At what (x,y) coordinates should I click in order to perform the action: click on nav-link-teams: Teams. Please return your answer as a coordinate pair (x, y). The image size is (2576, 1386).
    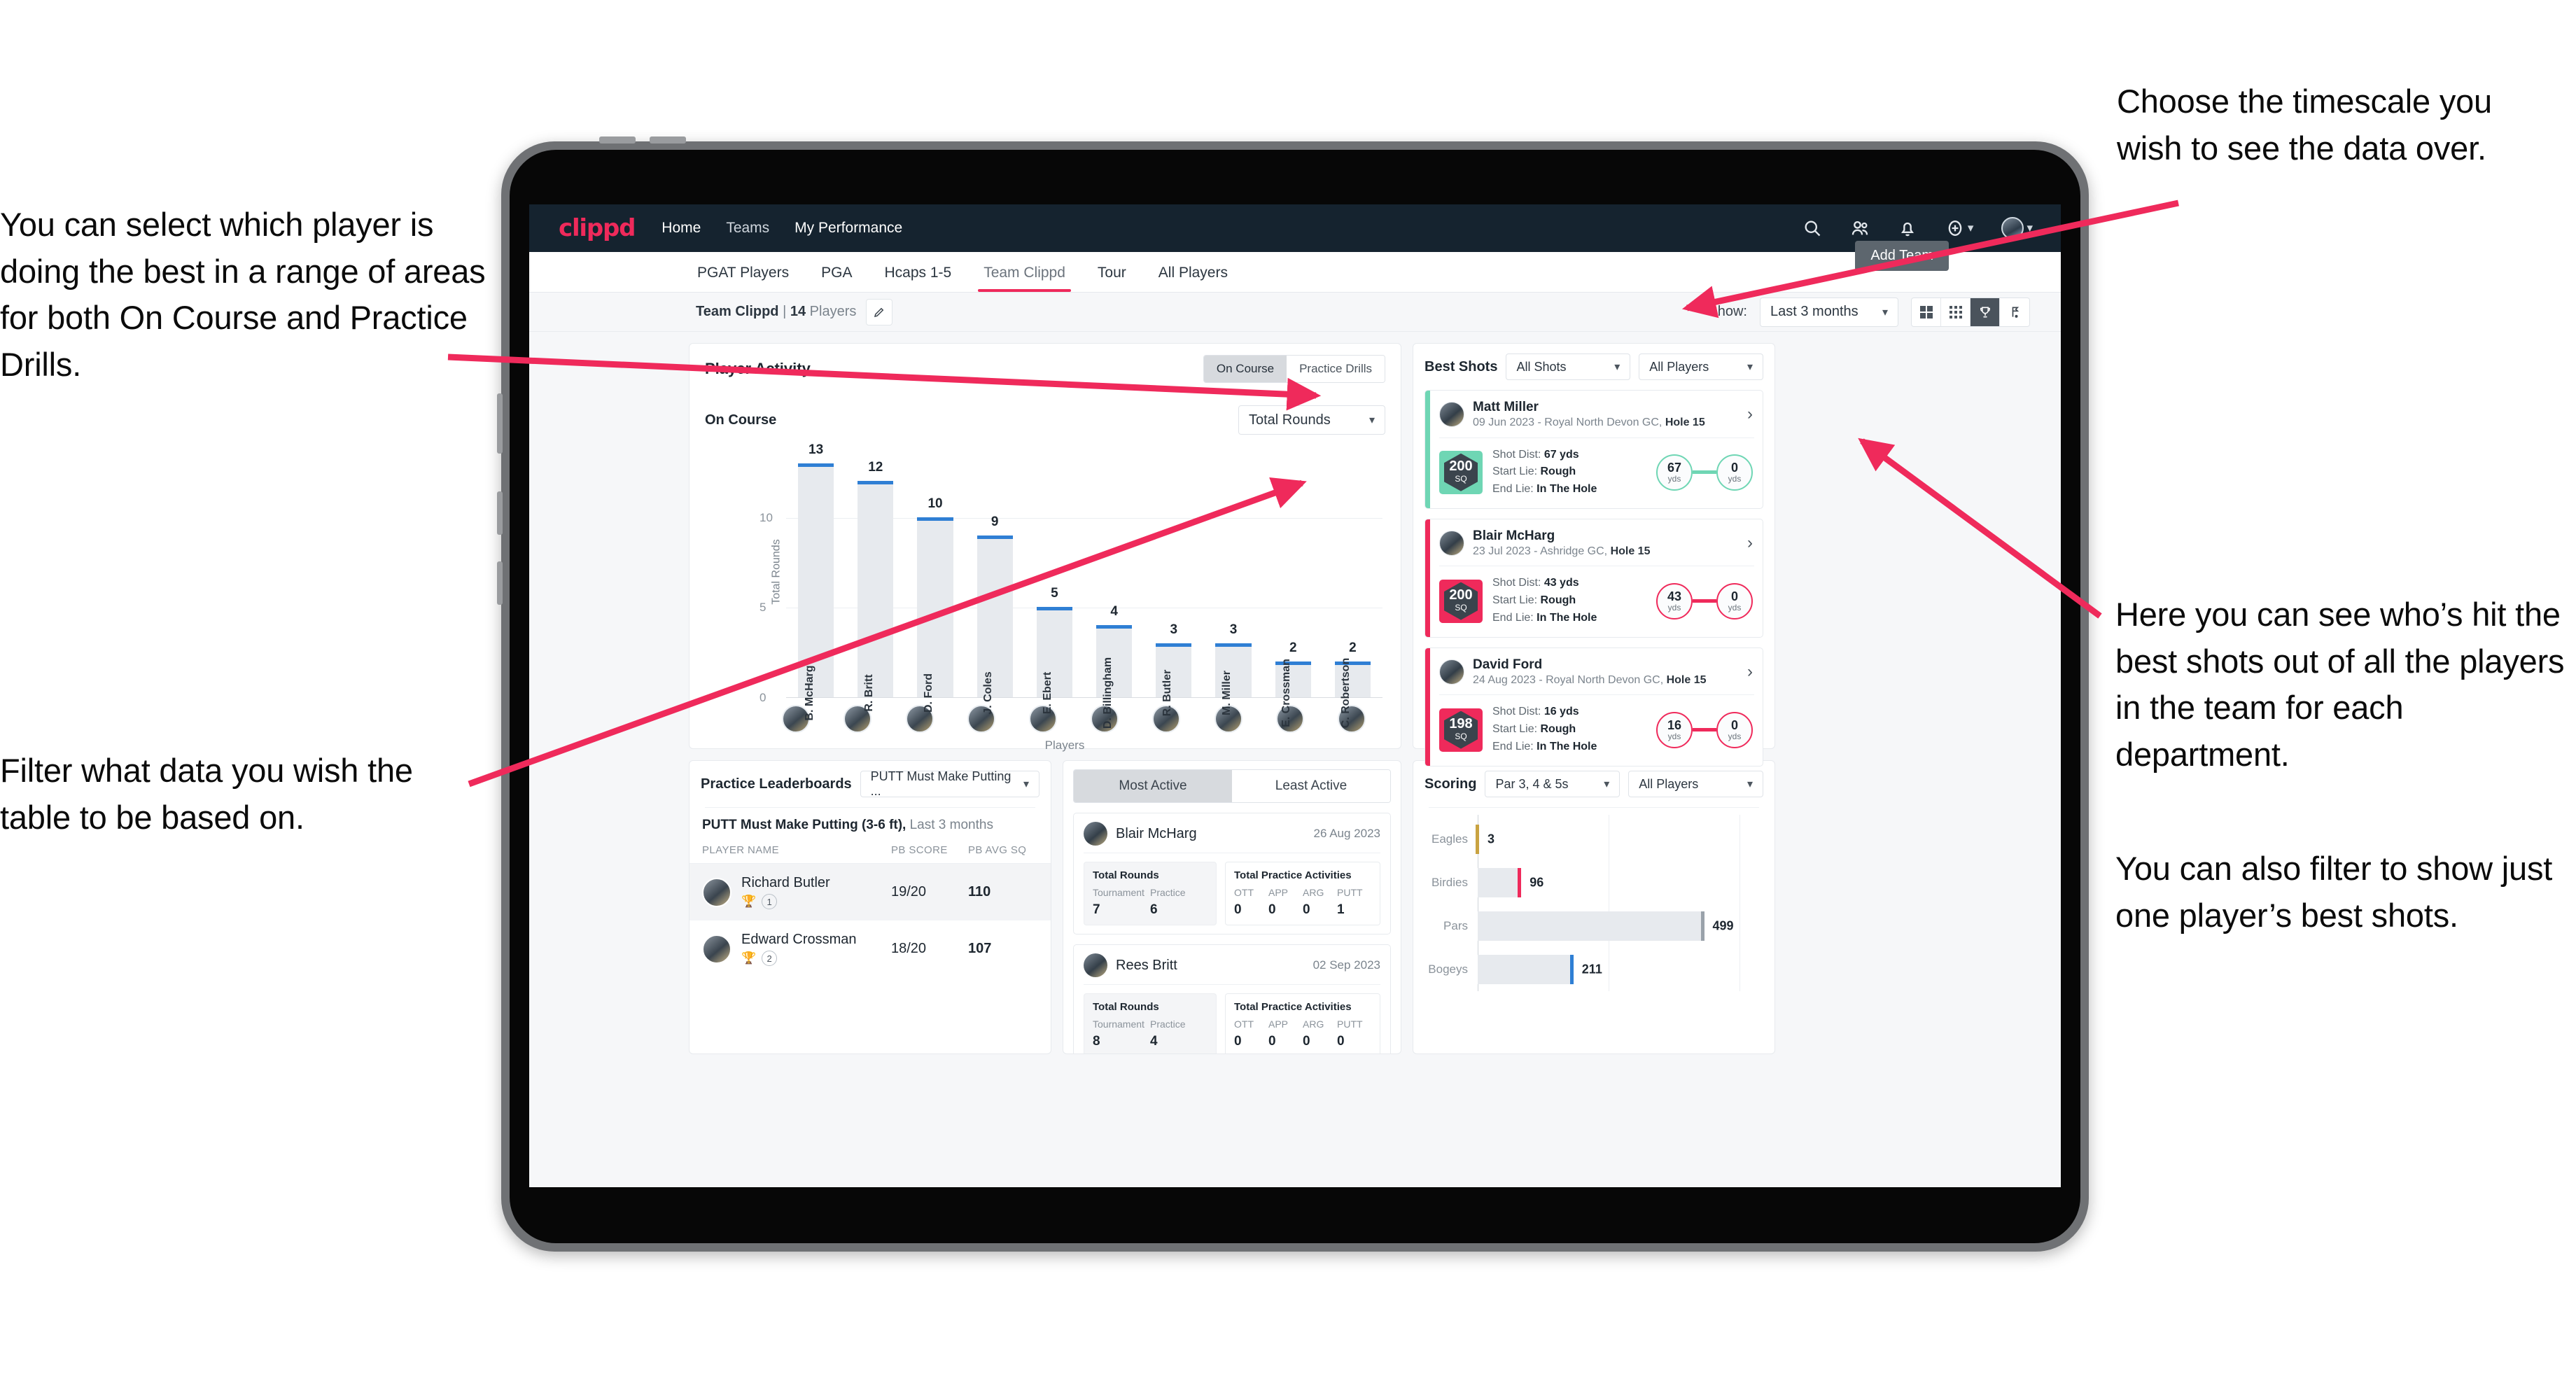
    Looking at the image, I should click on (747, 228).